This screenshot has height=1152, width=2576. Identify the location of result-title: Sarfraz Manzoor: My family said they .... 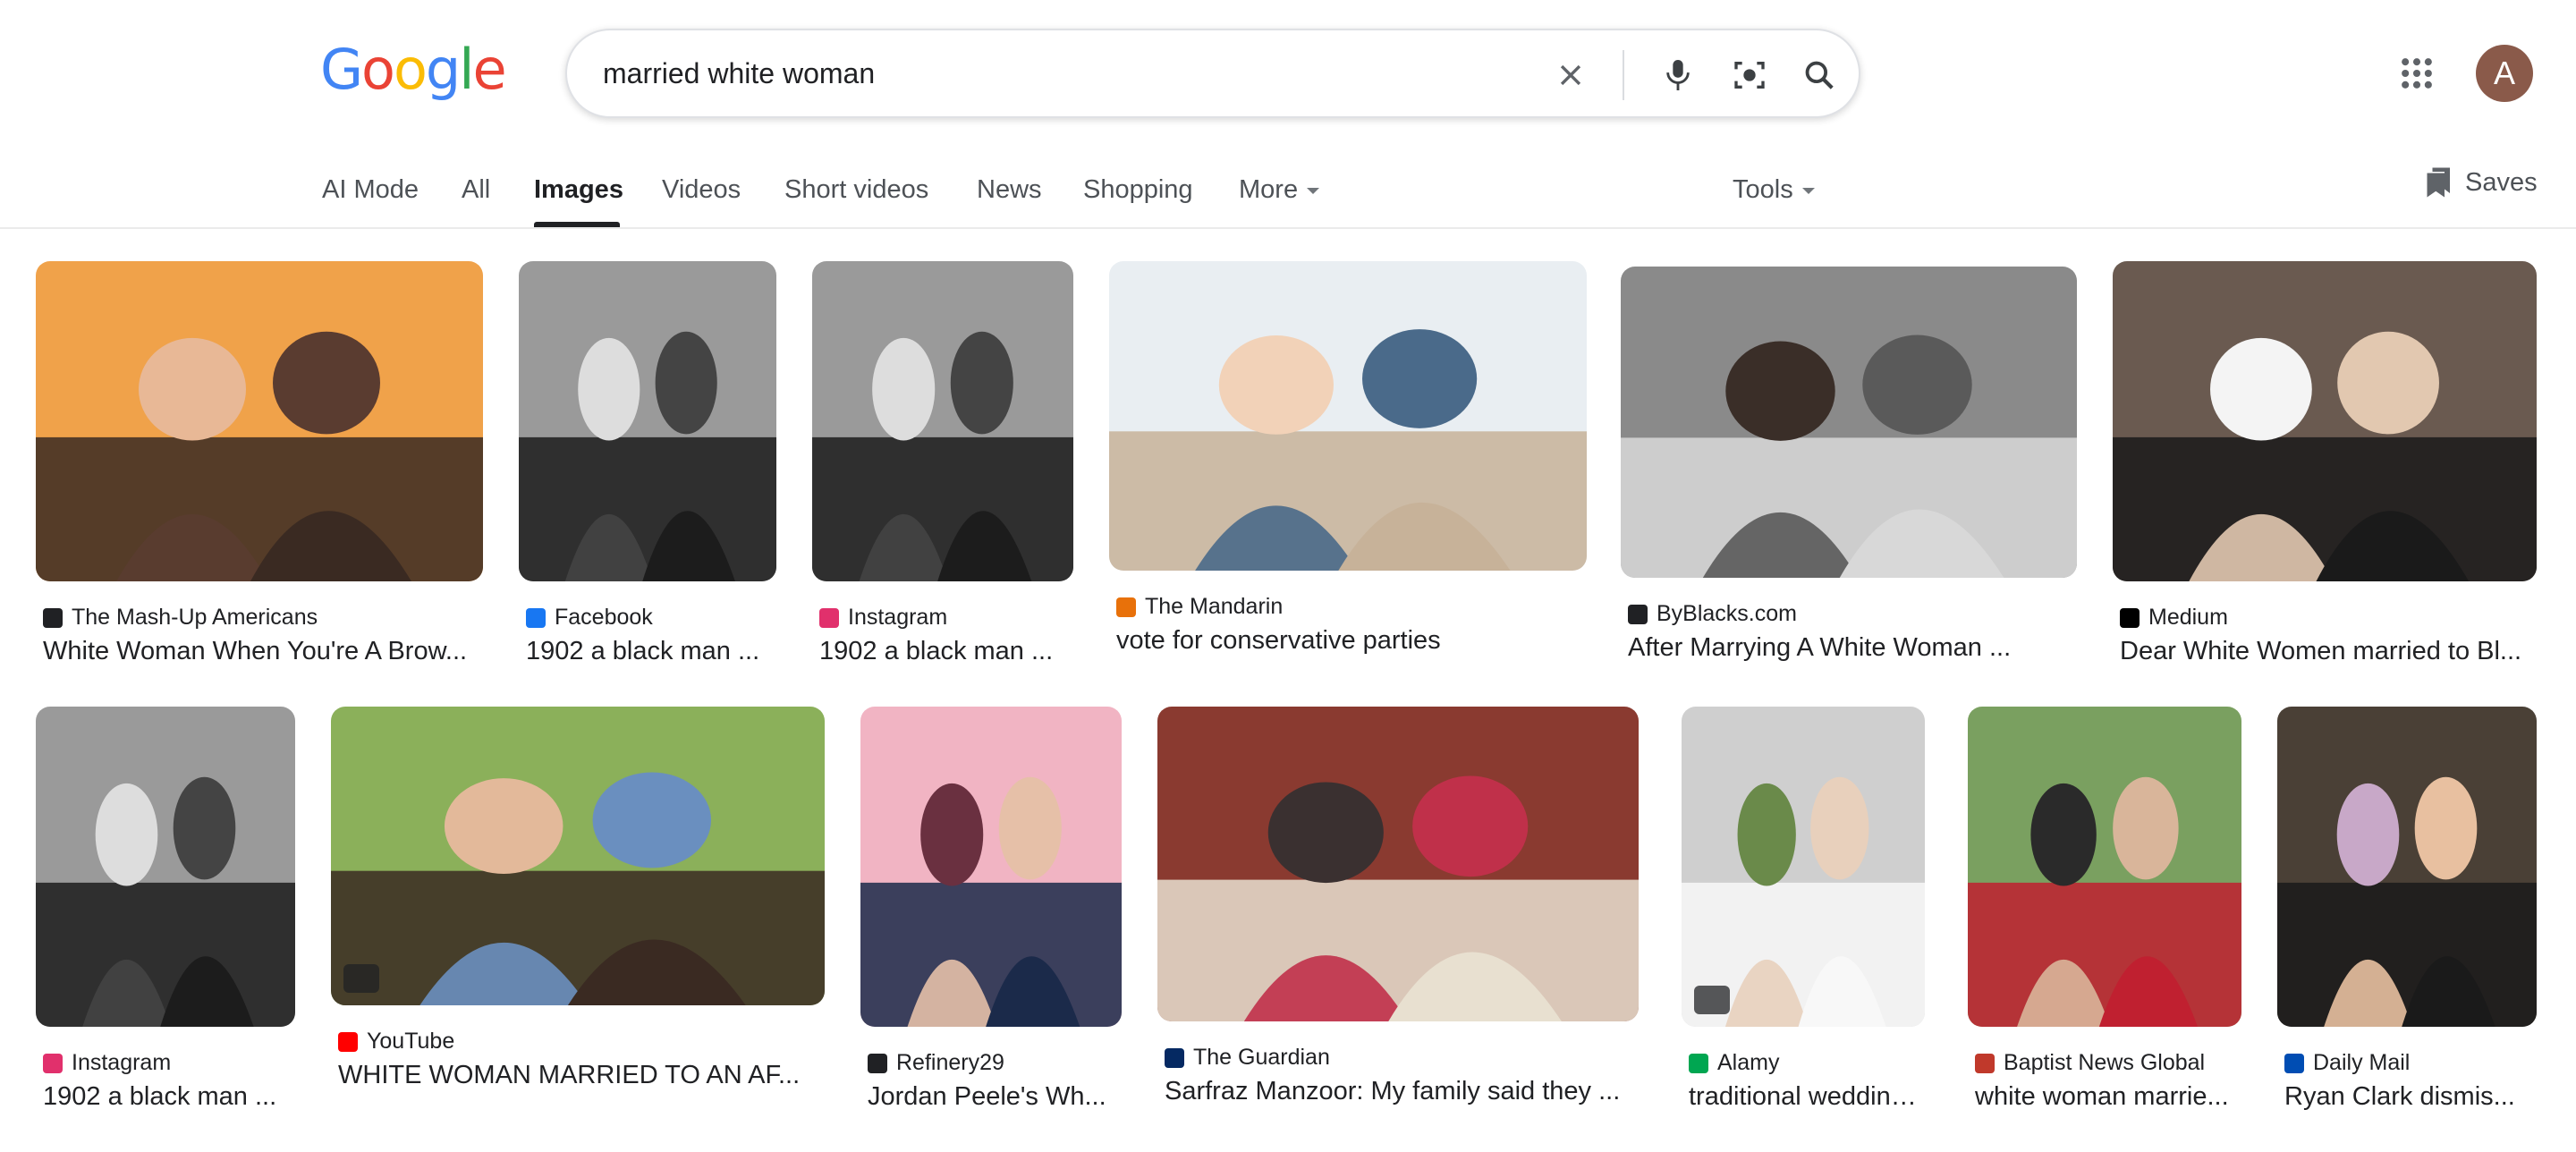
(1398, 1091).